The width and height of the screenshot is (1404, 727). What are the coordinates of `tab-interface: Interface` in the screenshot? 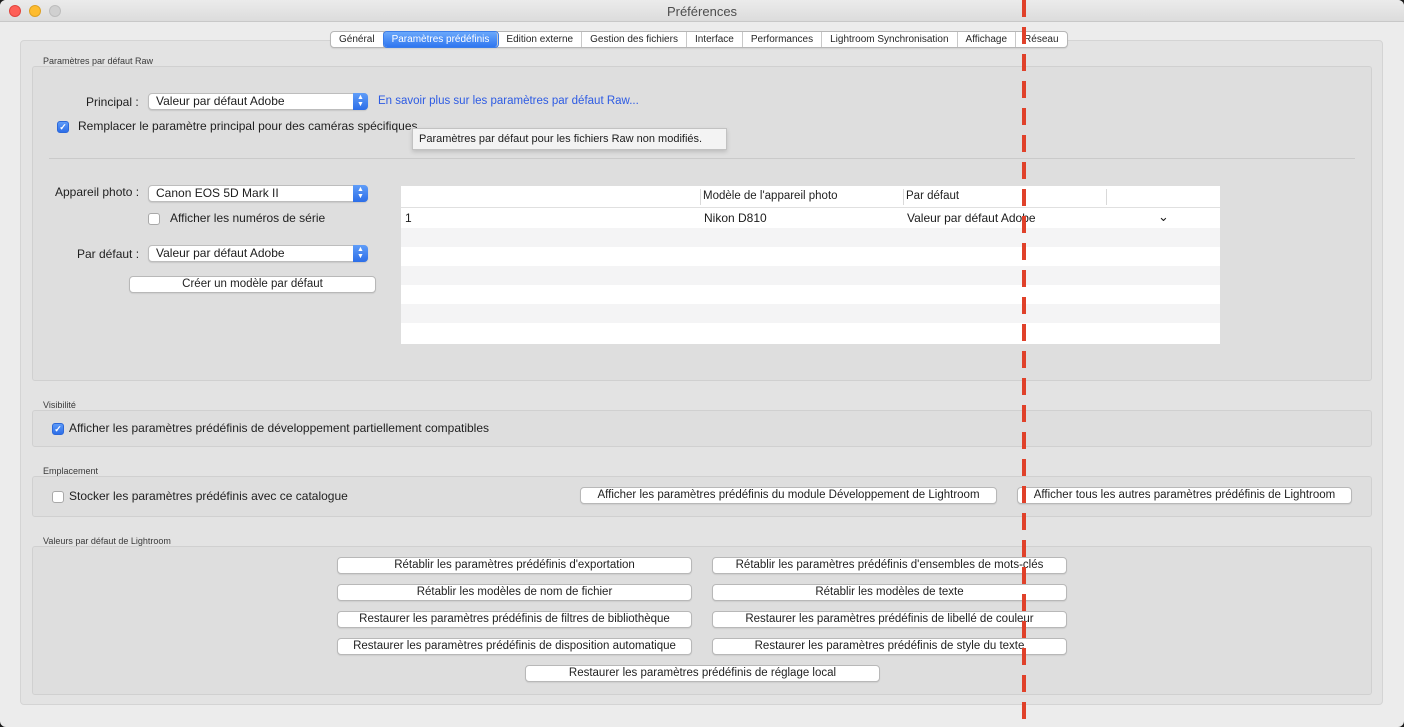 It's located at (715, 39).